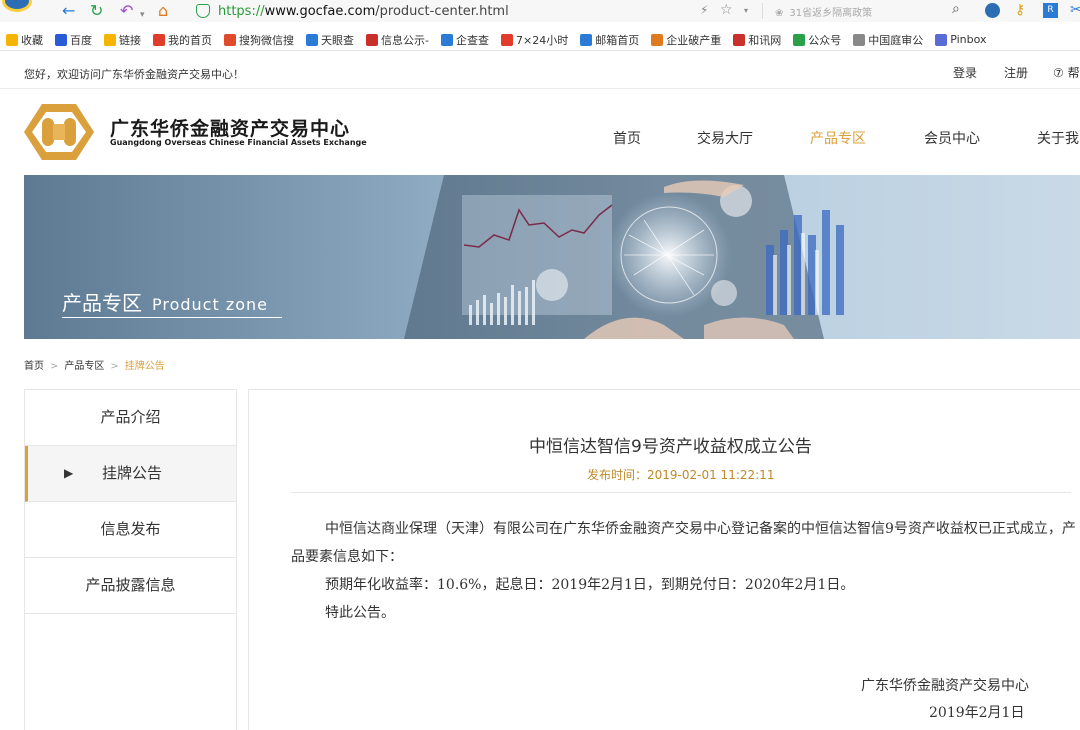 Image resolution: width=1080 pixels, height=730 pixels. I want to click on bookmark-item: 和讯网, so click(757, 40).